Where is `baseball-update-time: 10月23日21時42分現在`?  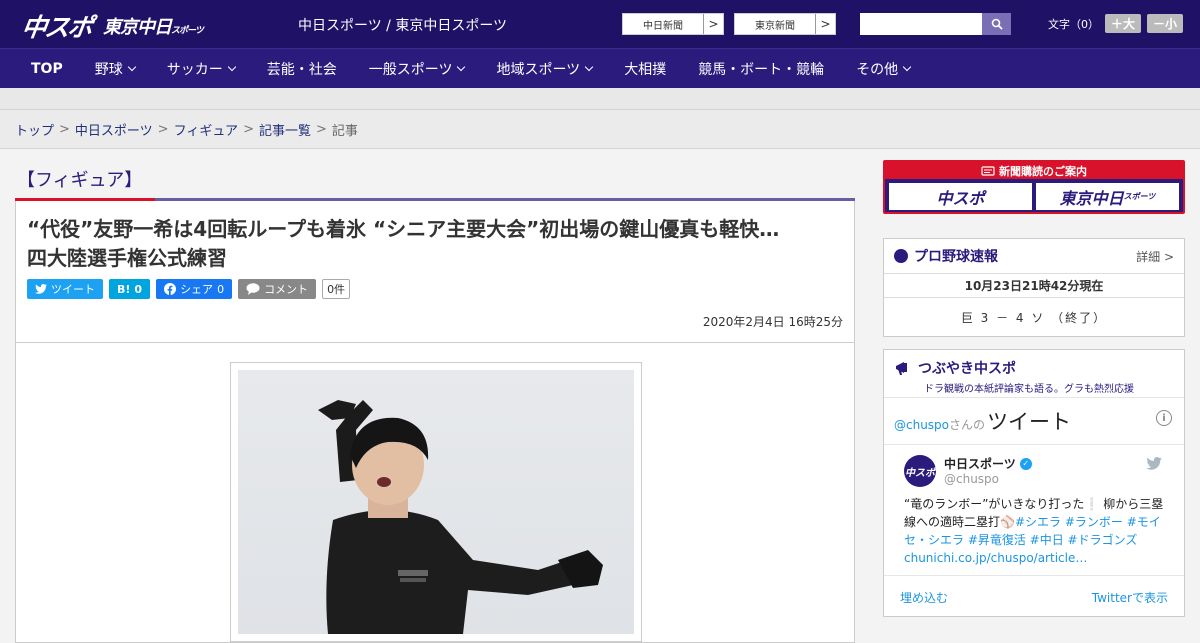
baseball-update-time: 10月23日21時42分現在 is located at coordinates (1034, 286).